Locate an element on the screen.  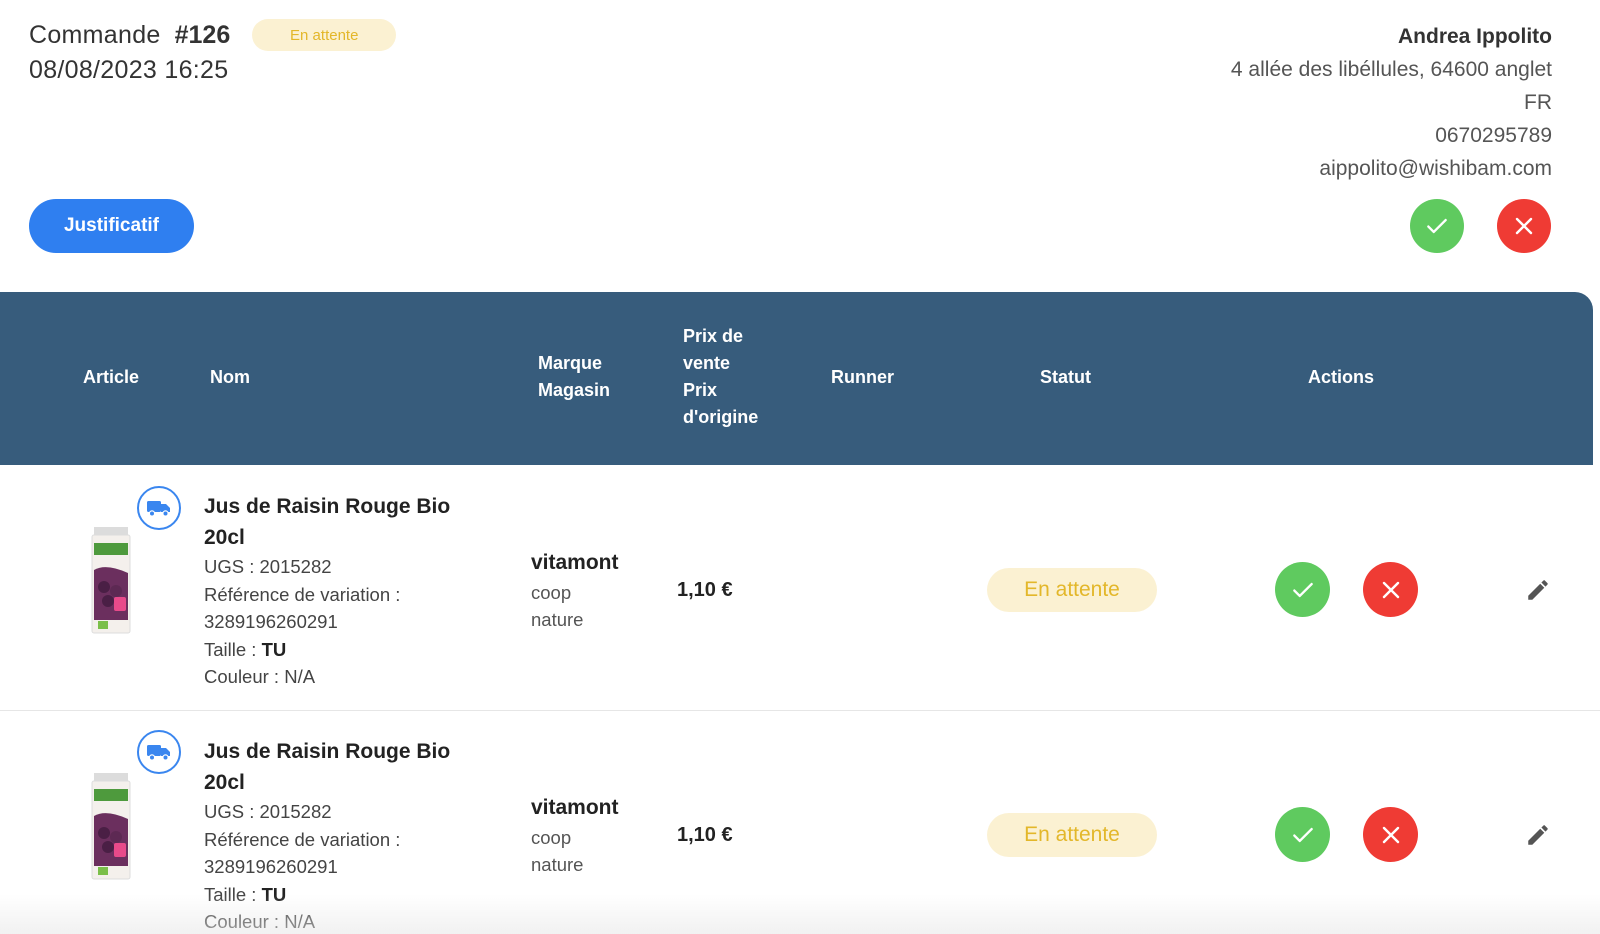
customer-name: Andrea Ippolito is located at coordinates (1475, 36).